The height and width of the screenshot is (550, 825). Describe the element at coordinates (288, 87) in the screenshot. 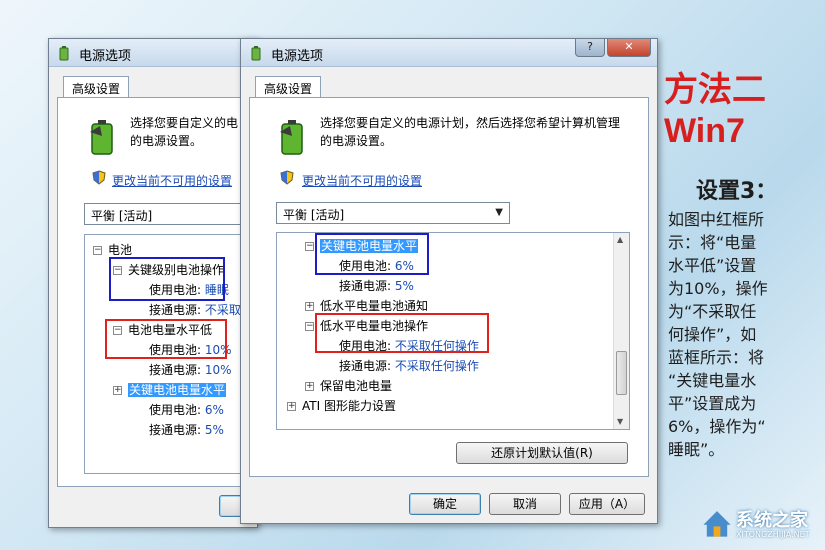

I see `front-tab-advanced: 高级设置` at that location.